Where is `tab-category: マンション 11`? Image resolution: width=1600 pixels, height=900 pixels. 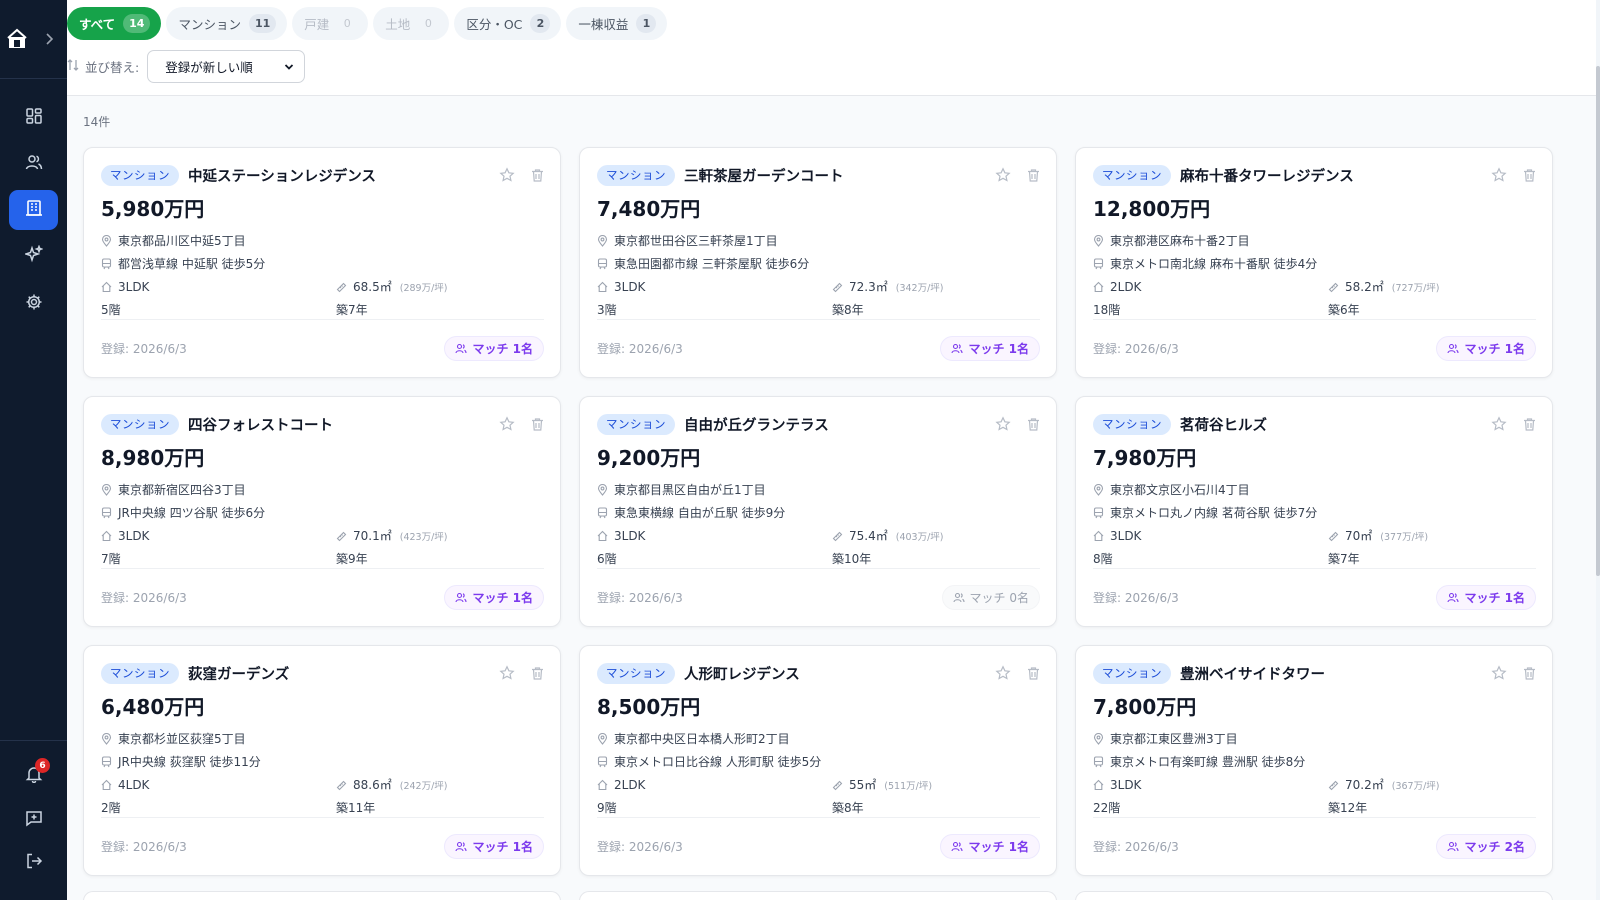
tab-category: マンション 11 is located at coordinates (227, 23).